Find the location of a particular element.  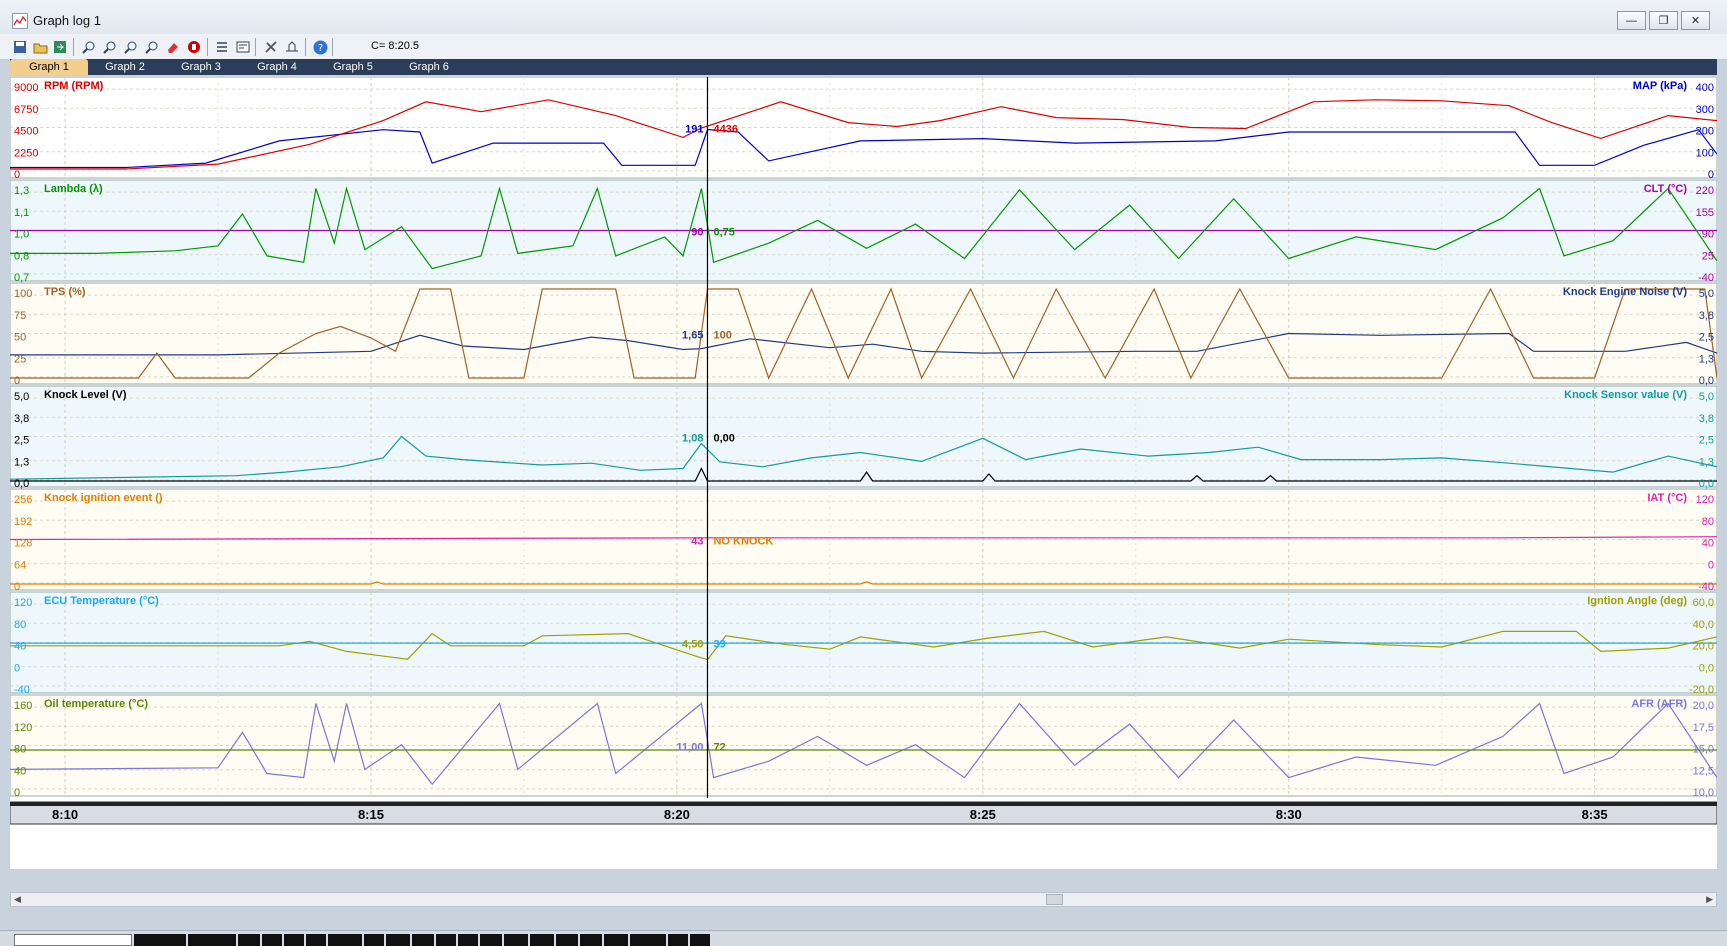

left-tick-label: 6750 is located at coordinates (26, 110).